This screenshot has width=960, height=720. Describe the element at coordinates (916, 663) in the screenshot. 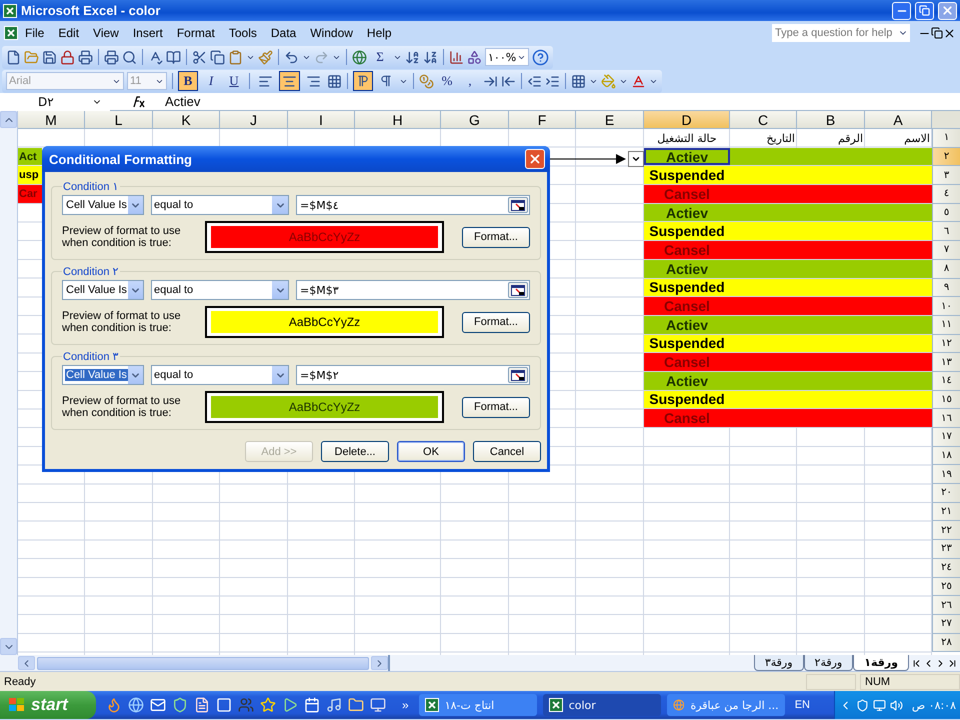

I see `first-sheet-icon` at that location.